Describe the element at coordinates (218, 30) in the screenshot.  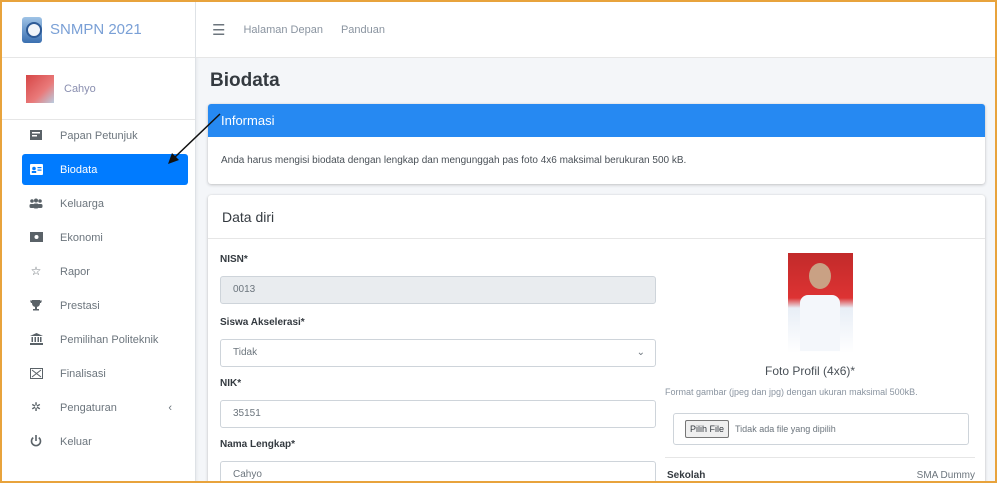
I see `hamburger-icon: ☰` at that location.